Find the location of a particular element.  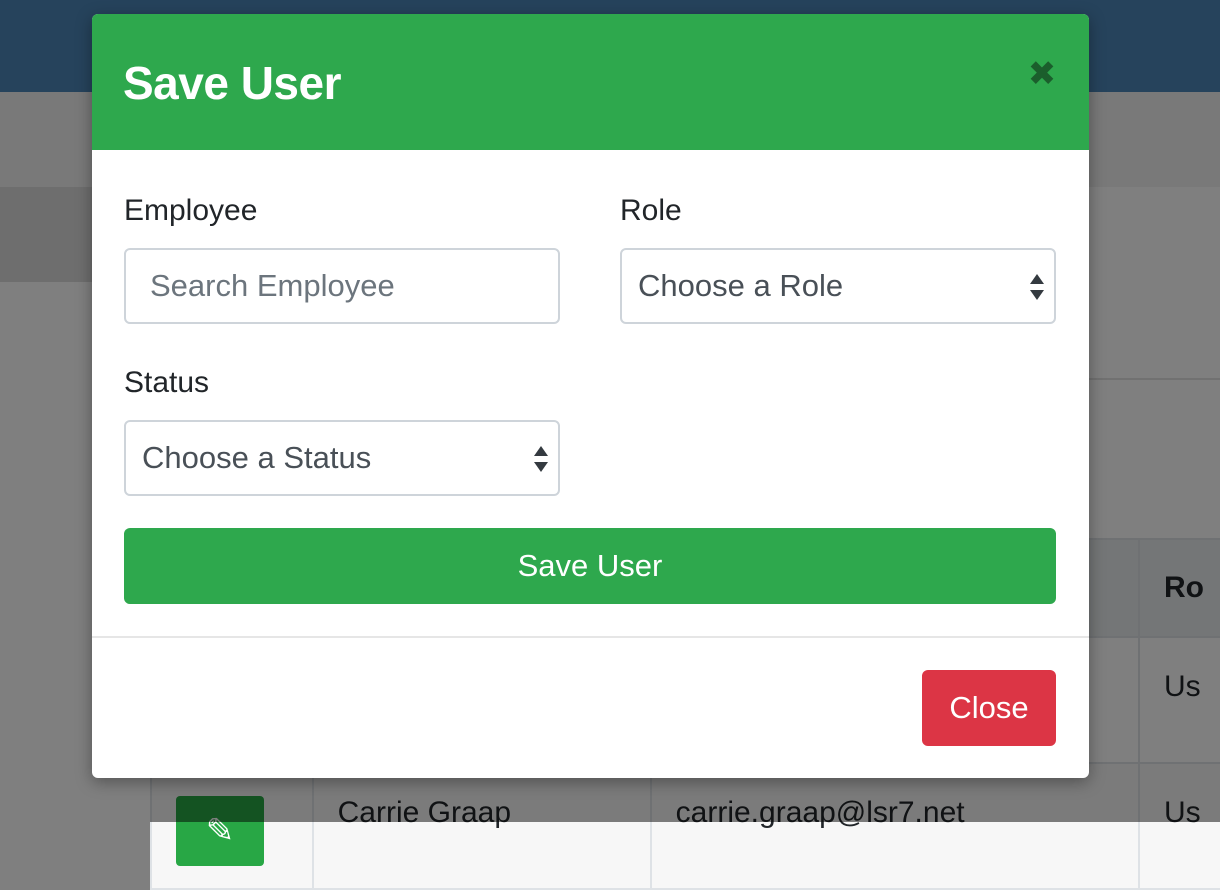

employee-search-input is located at coordinates (342, 286).